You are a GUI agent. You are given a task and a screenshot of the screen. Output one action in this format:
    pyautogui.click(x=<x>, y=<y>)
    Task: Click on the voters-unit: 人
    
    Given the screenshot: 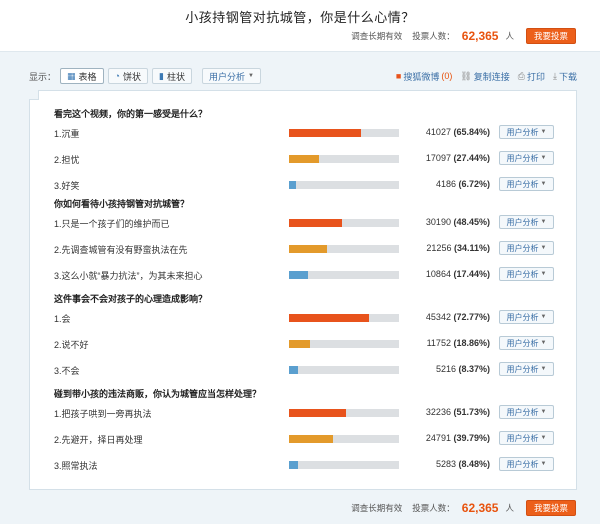 What is the action you would take?
    pyautogui.click(x=509, y=36)
    